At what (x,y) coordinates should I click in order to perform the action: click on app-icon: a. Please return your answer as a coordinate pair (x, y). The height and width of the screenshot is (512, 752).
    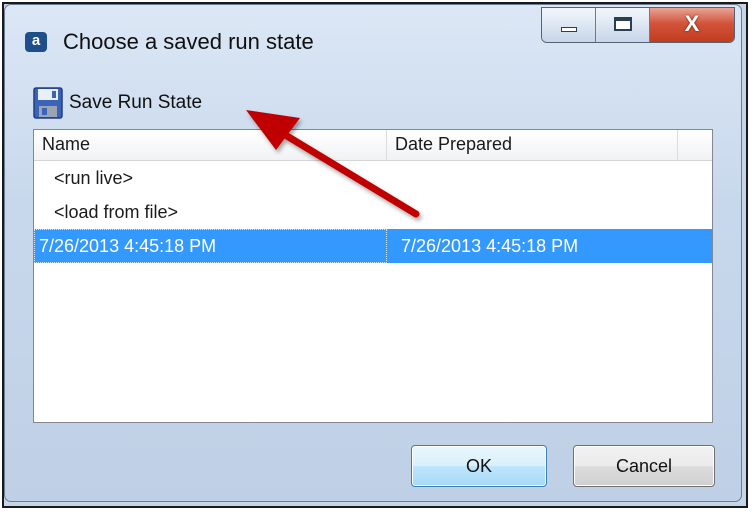
    Looking at the image, I should click on (36, 42).